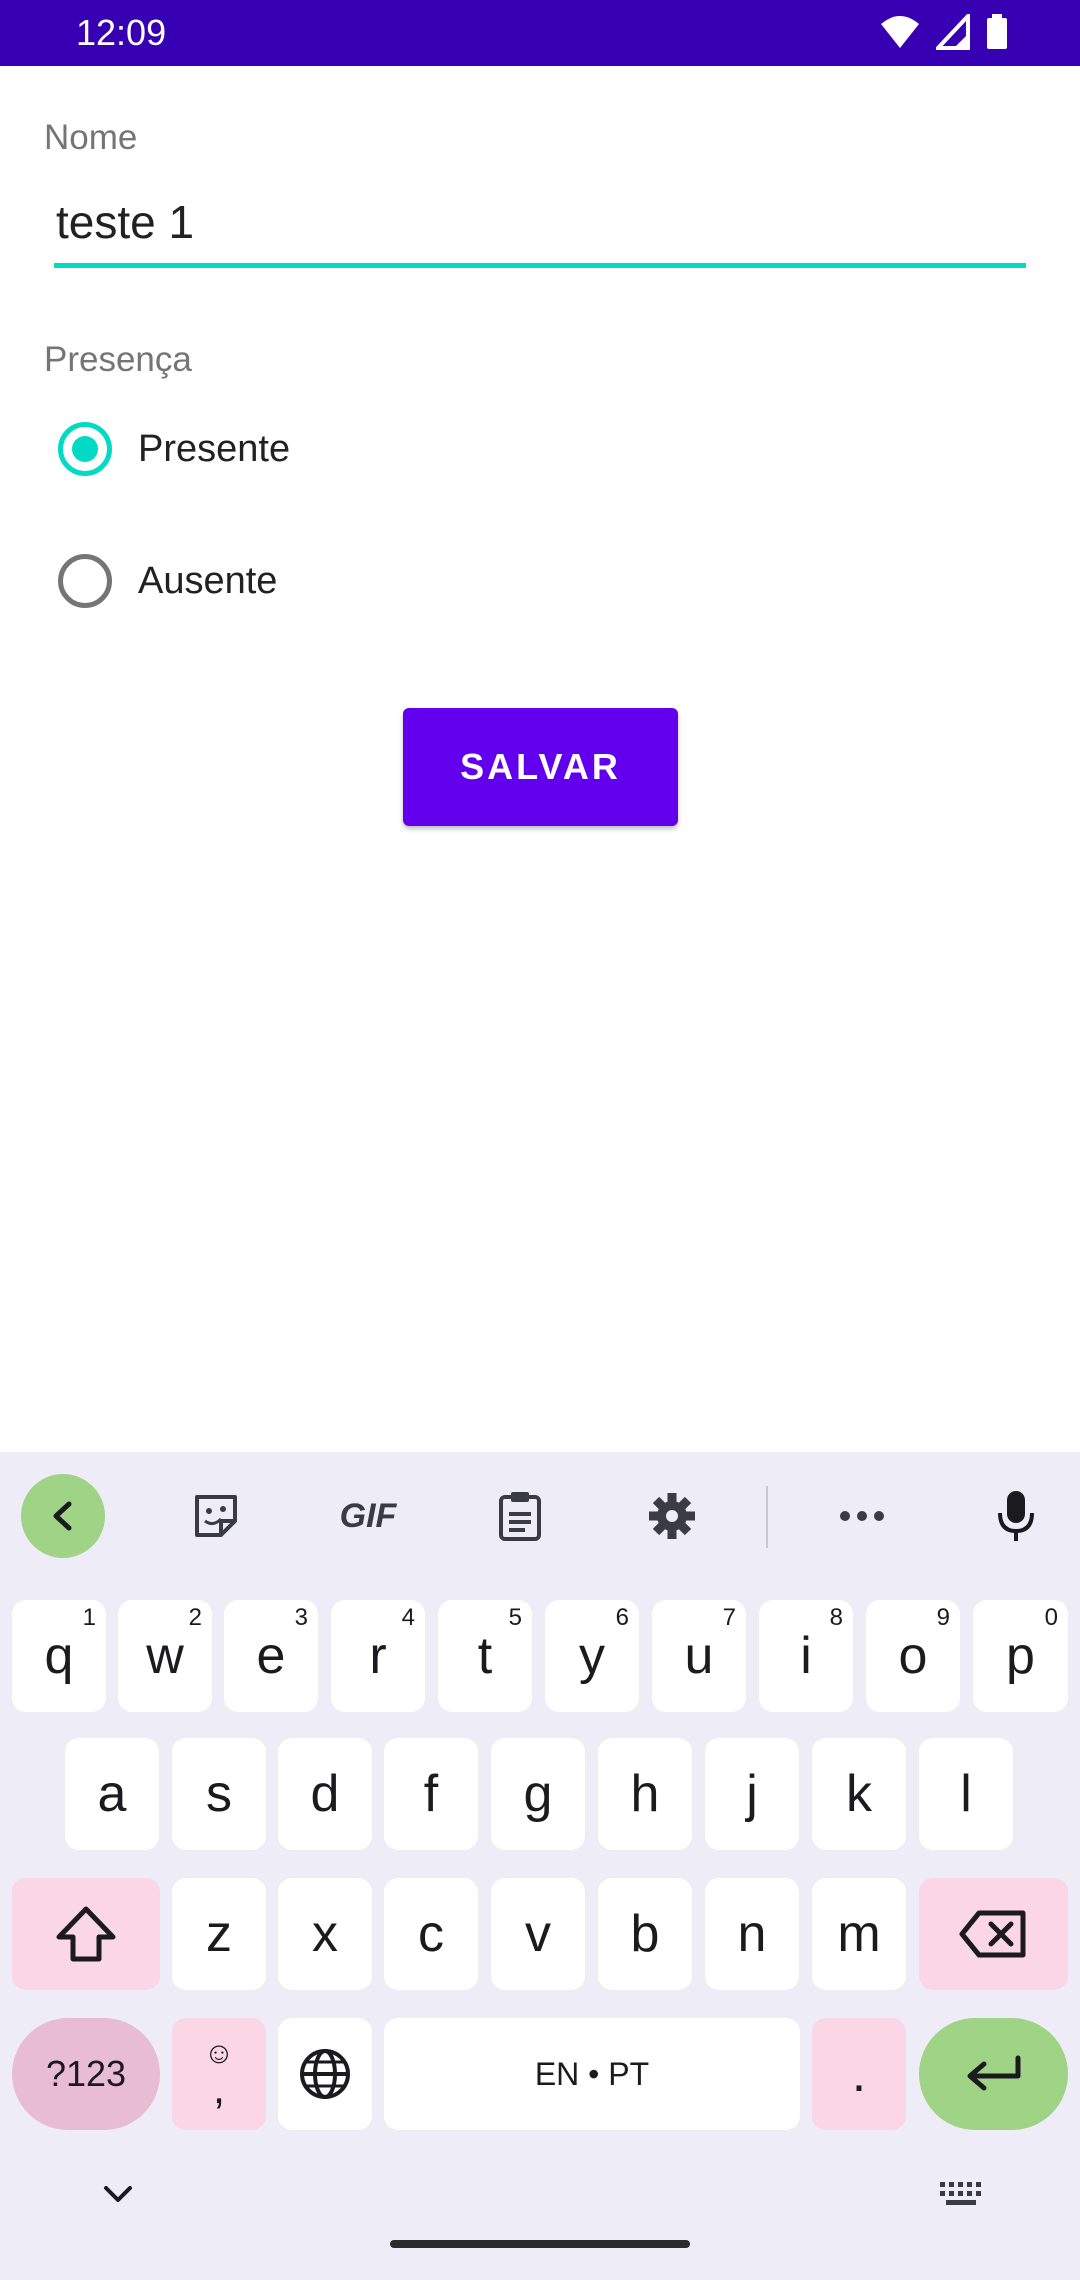 This screenshot has width=1080, height=2280. What do you see at coordinates (540, 33) in the screenshot?
I see `status-bar: 12:09` at bounding box center [540, 33].